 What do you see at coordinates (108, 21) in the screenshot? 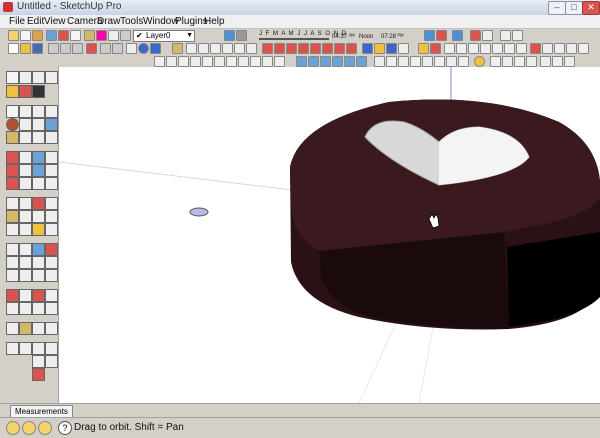
I see `menu-draw: Draw` at bounding box center [108, 21].